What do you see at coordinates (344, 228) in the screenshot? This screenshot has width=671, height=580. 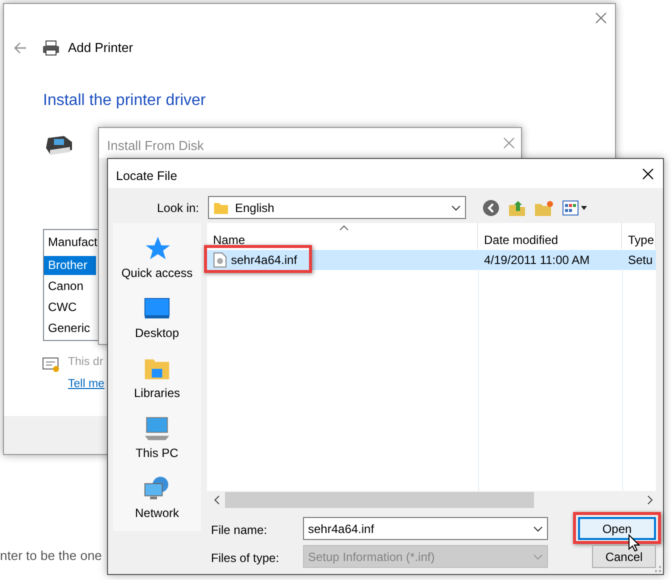 I see `sort-caret-icon` at bounding box center [344, 228].